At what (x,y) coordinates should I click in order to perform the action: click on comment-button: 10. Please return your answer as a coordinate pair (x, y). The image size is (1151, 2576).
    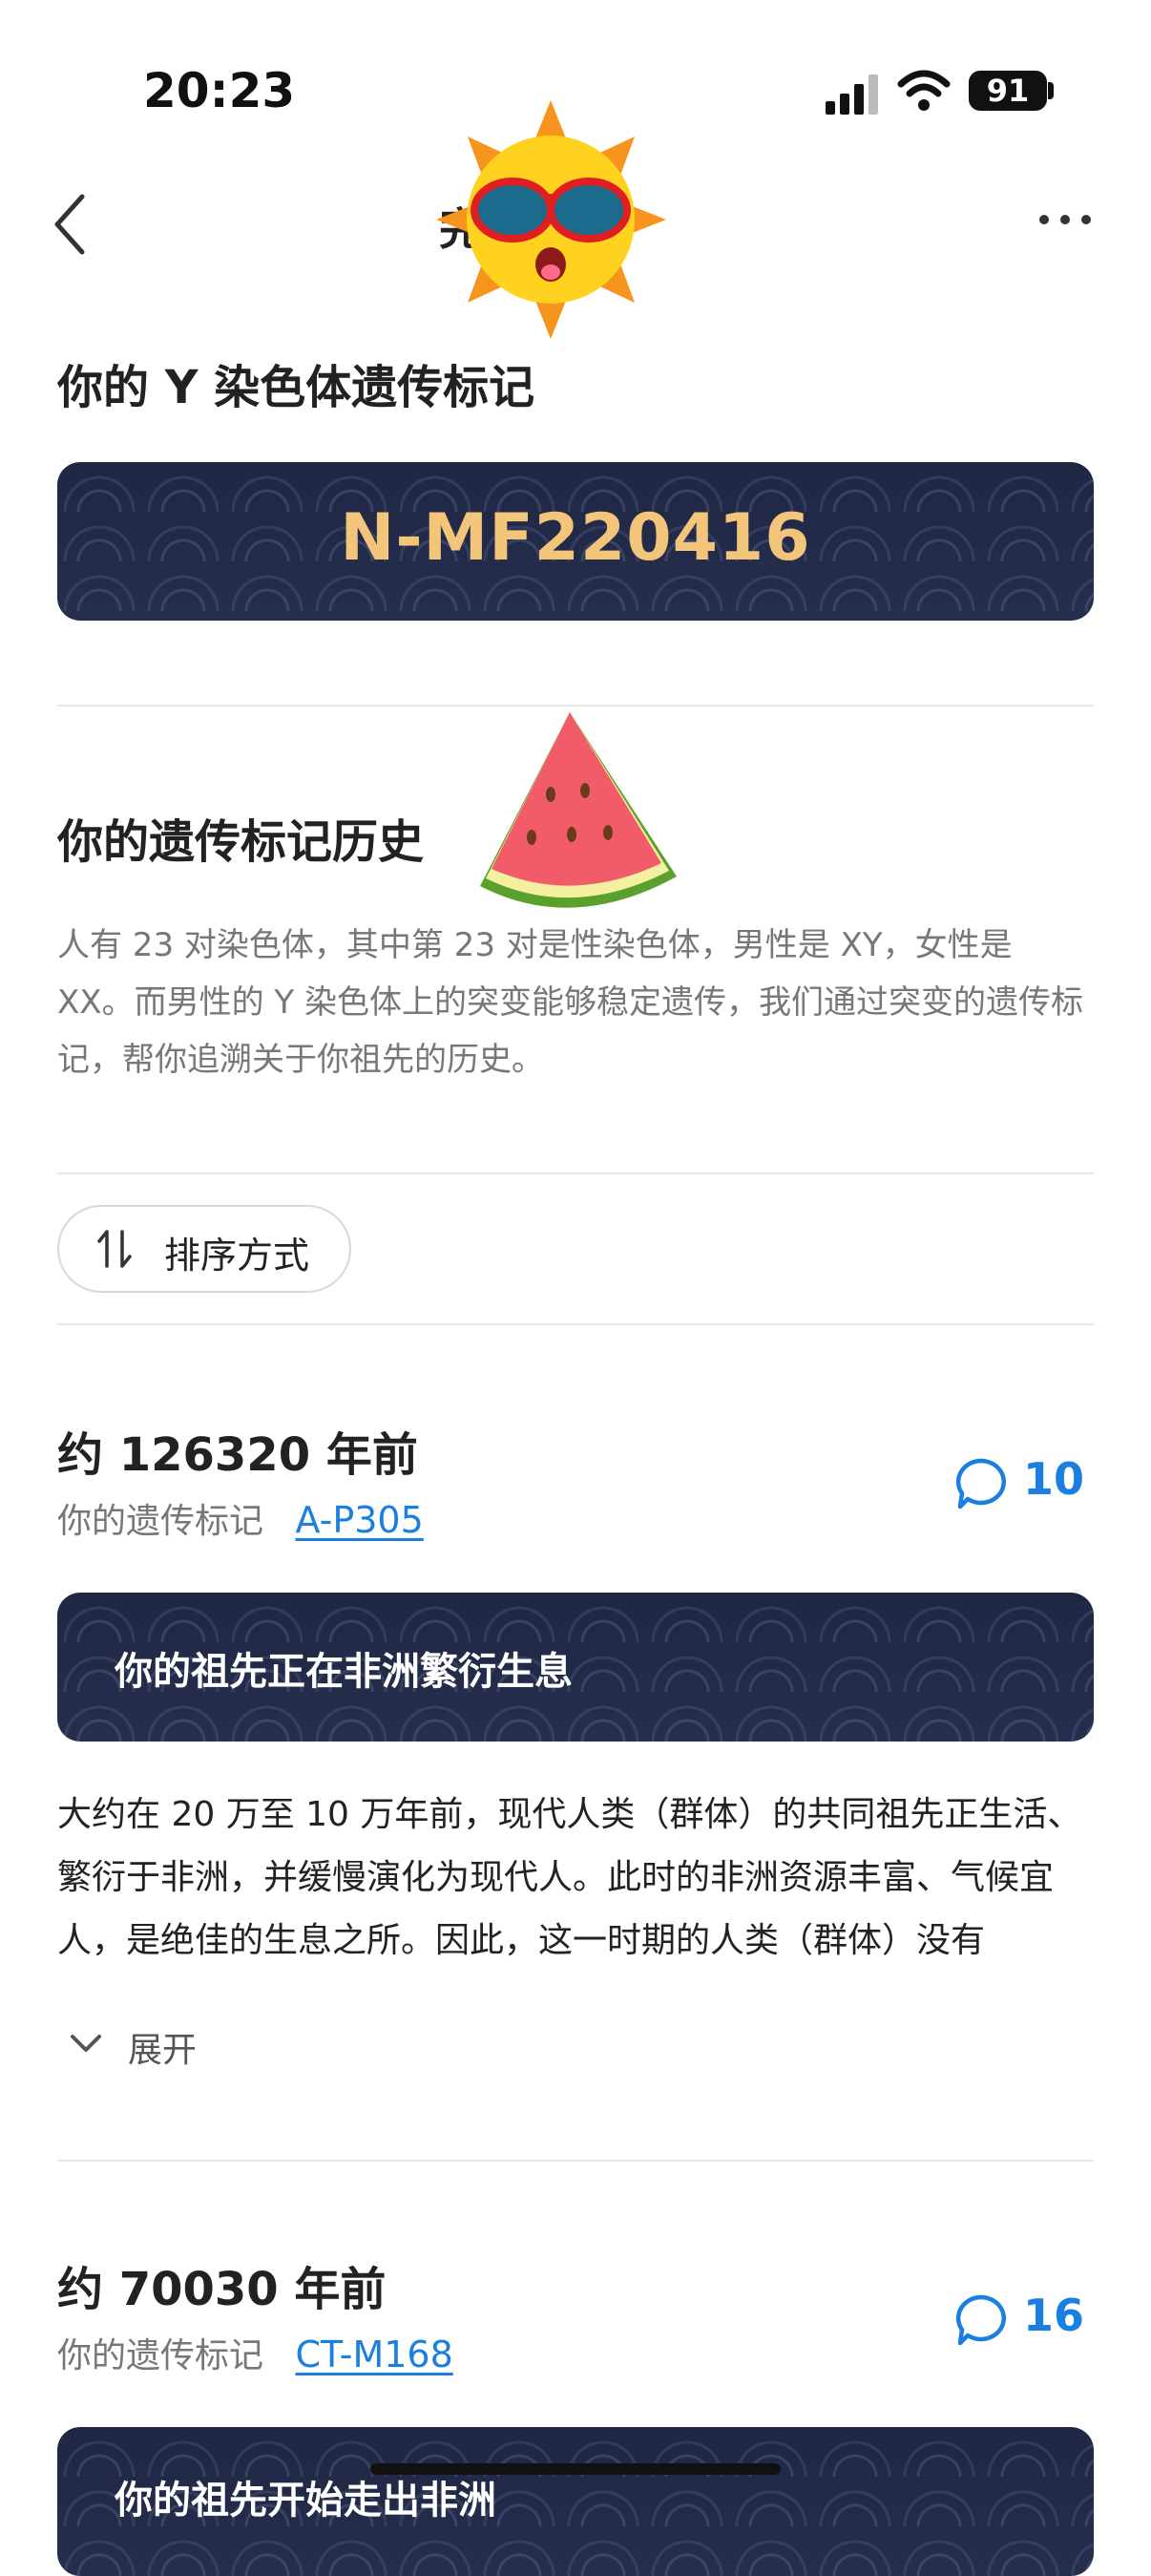
    Looking at the image, I should click on (1026, 1480).